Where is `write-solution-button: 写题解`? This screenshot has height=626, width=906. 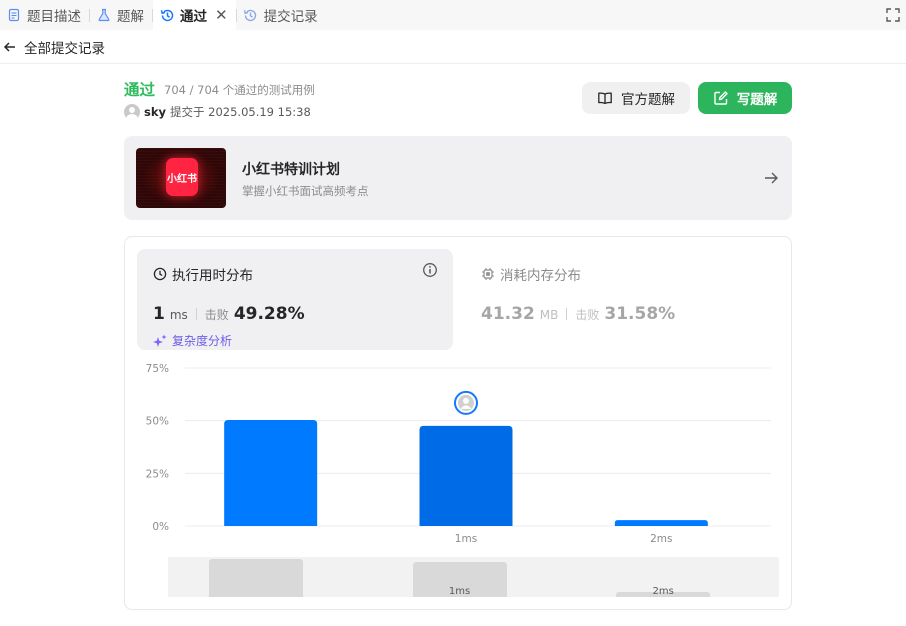 write-solution-button: 写题解 is located at coordinates (745, 98).